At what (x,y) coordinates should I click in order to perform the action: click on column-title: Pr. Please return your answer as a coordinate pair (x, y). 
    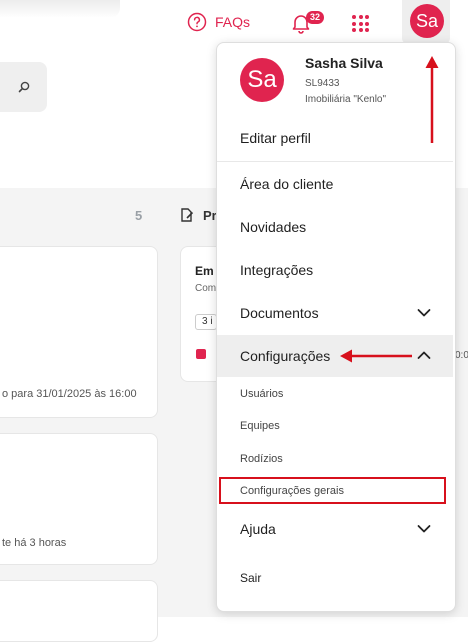
    Looking at the image, I should click on (210, 215).